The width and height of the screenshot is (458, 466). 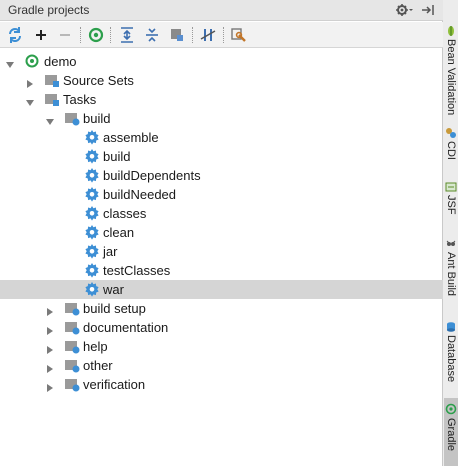 I want to click on sidebar-tab-bean-validation: Bean Validation, so click(x=451, y=69).